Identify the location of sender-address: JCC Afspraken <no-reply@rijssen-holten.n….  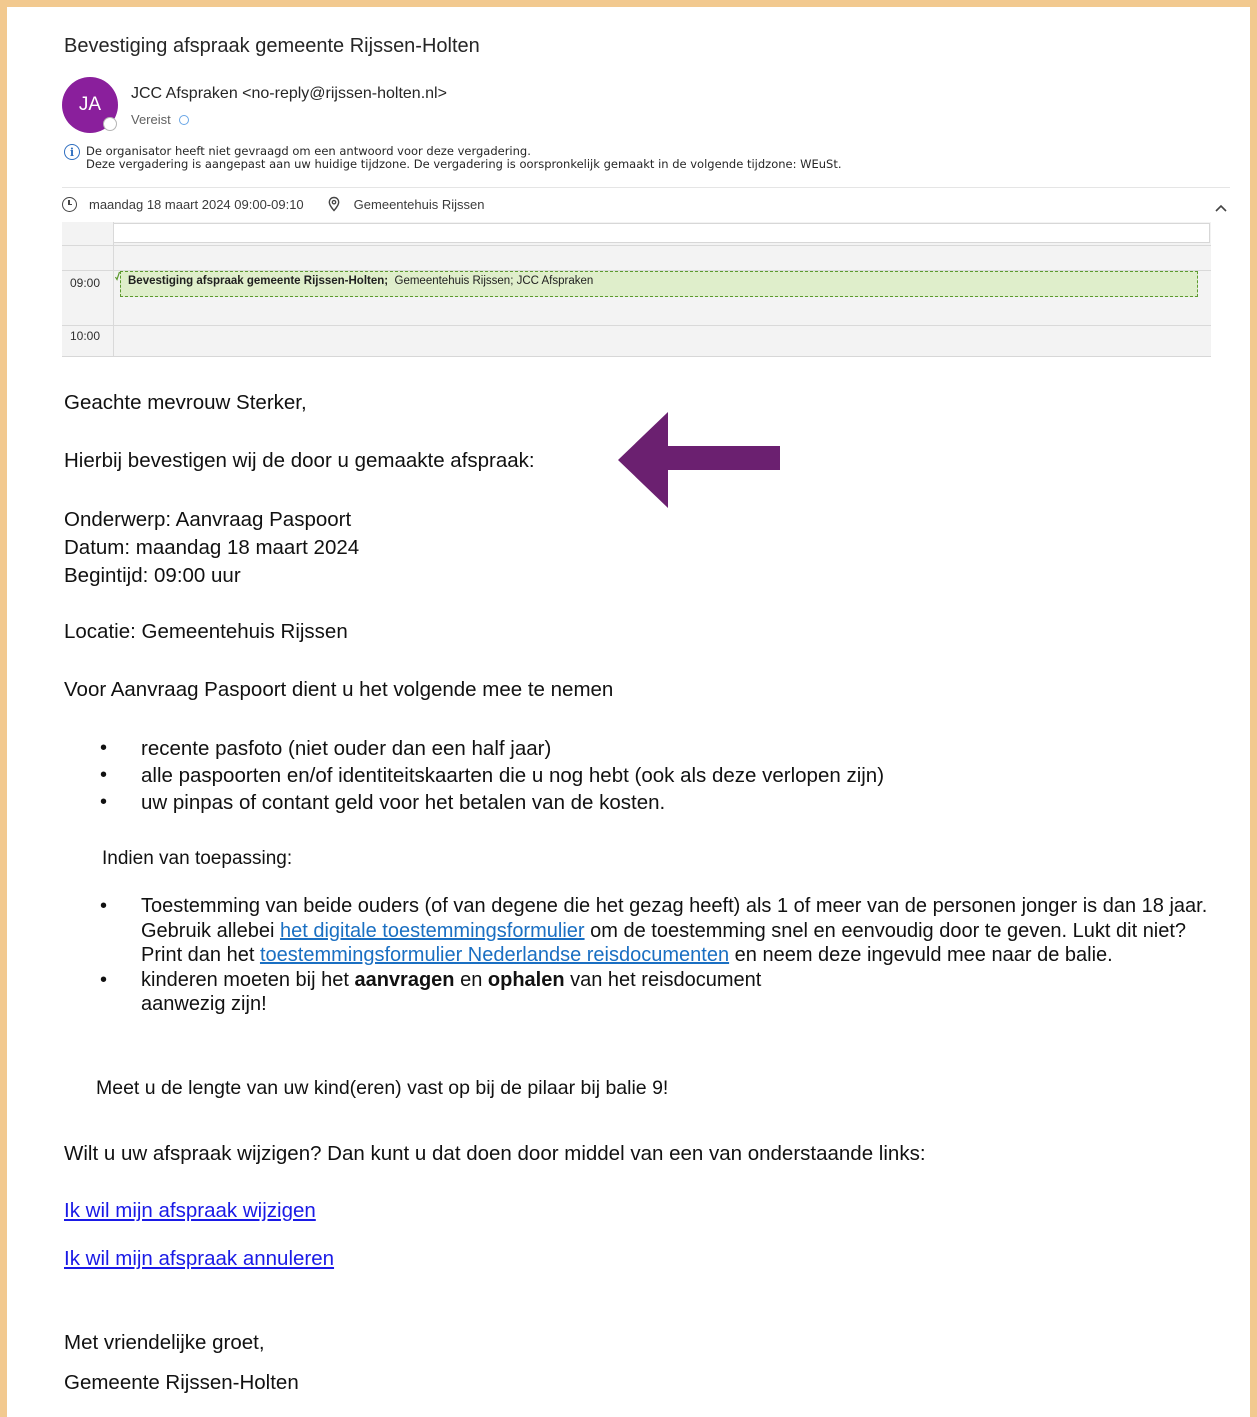
(289, 94).